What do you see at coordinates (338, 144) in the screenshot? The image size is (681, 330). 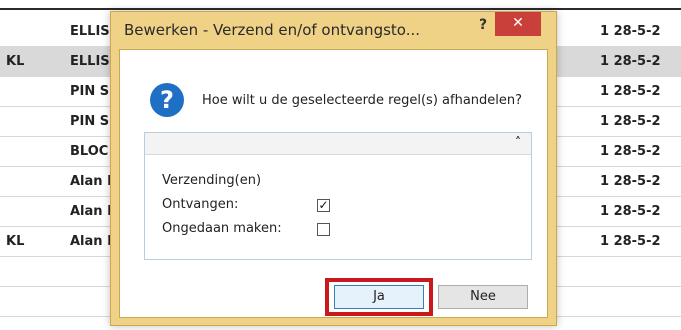 I see `group-header: ˄` at bounding box center [338, 144].